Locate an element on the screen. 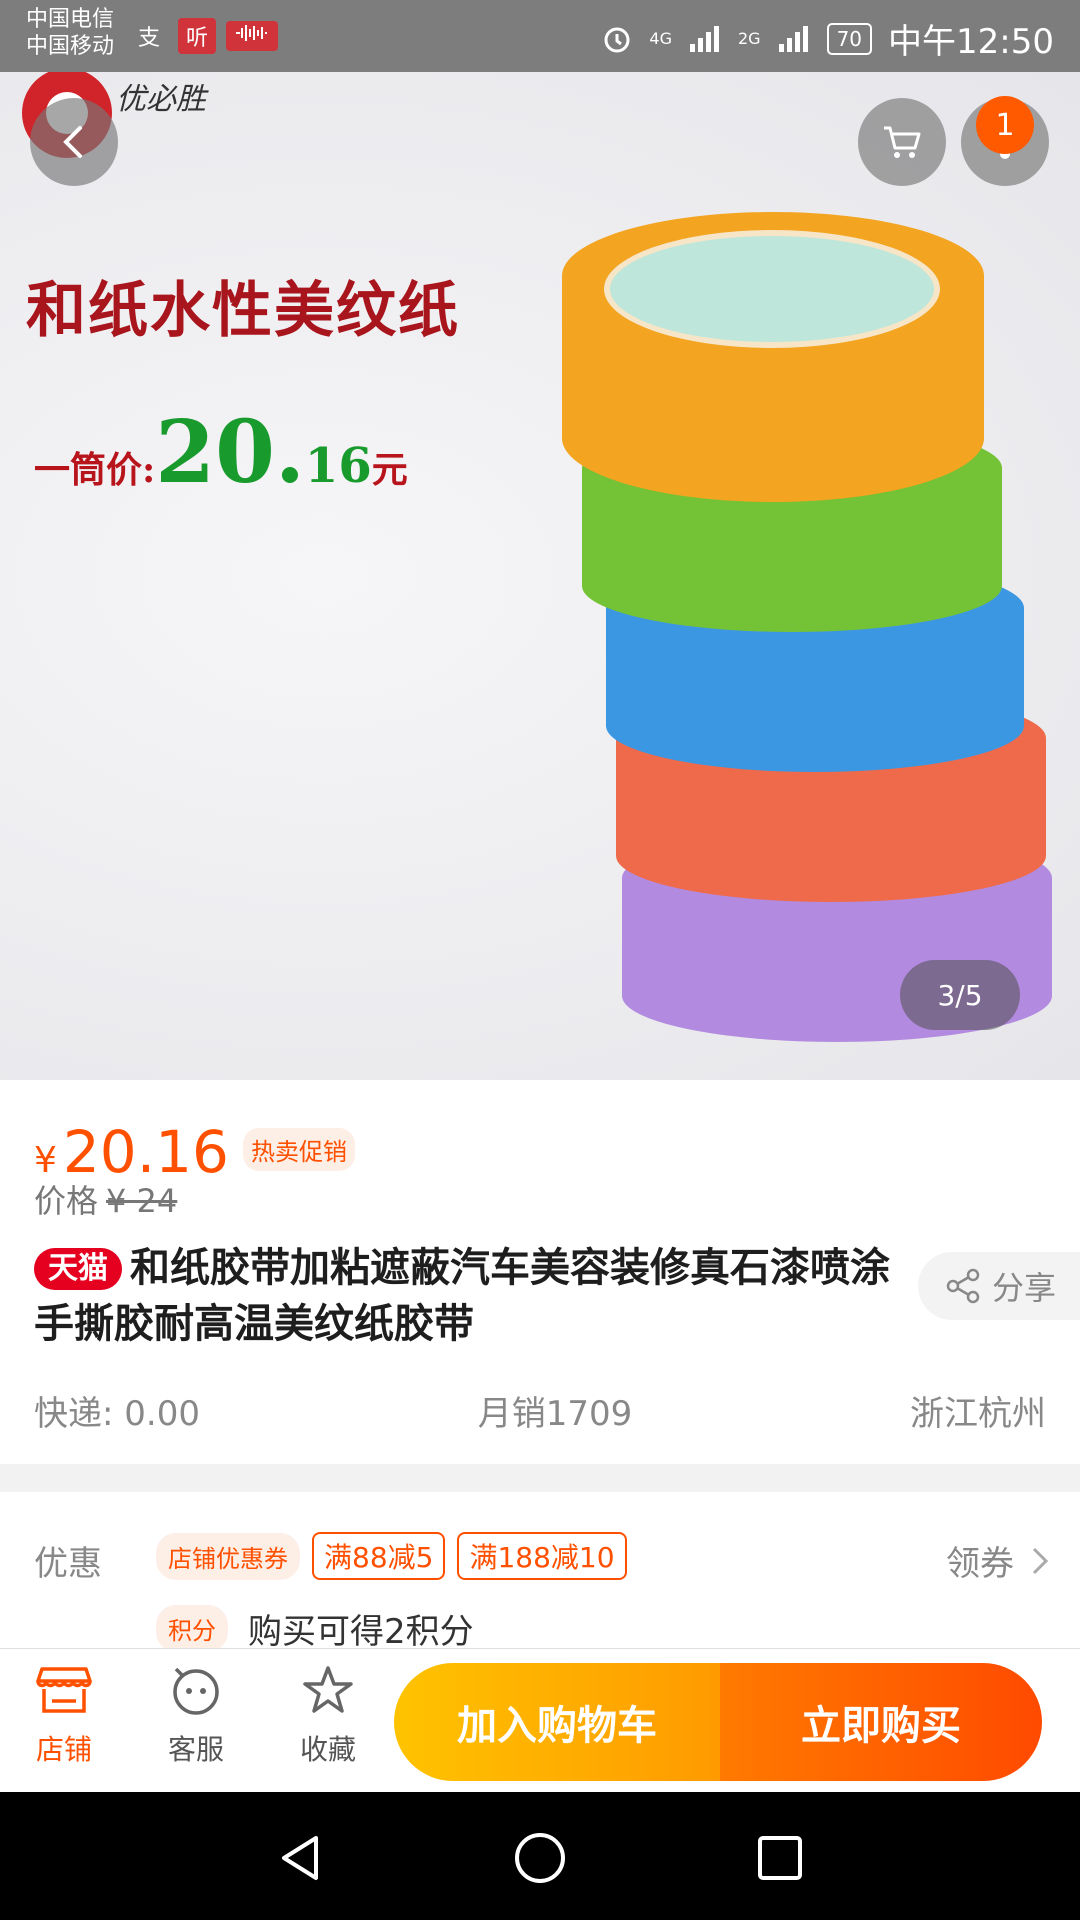 This screenshot has height=1920, width=1080. network-2-label: 2G is located at coordinates (749, 38).